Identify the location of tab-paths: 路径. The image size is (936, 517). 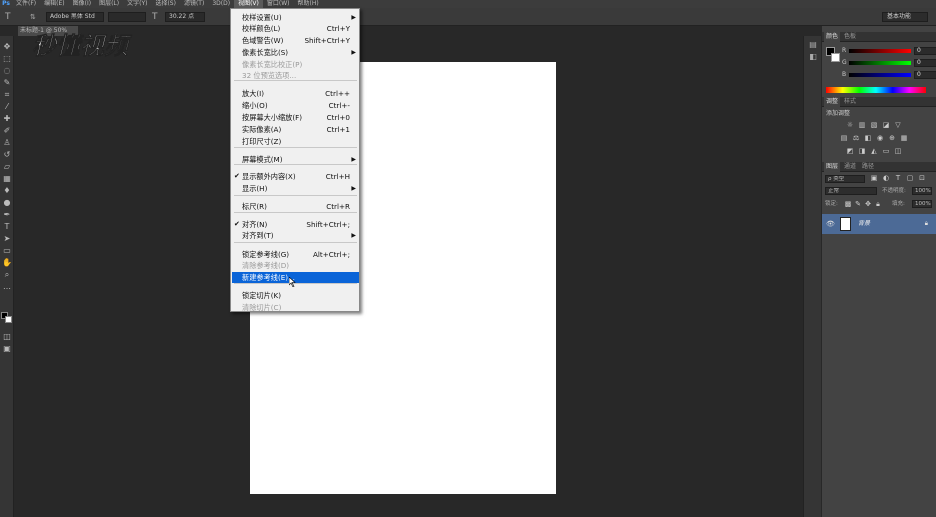
(868, 167).